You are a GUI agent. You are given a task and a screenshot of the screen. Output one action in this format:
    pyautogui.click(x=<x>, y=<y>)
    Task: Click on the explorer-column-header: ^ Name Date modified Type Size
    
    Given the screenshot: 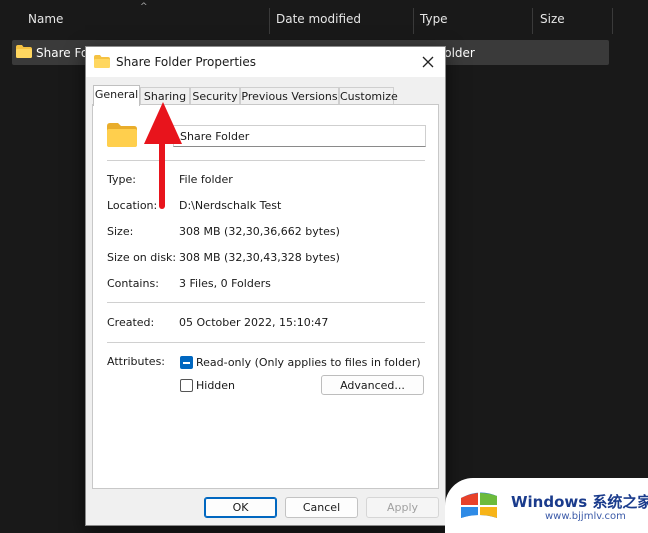 What is the action you would take?
    pyautogui.click(x=324, y=19)
    